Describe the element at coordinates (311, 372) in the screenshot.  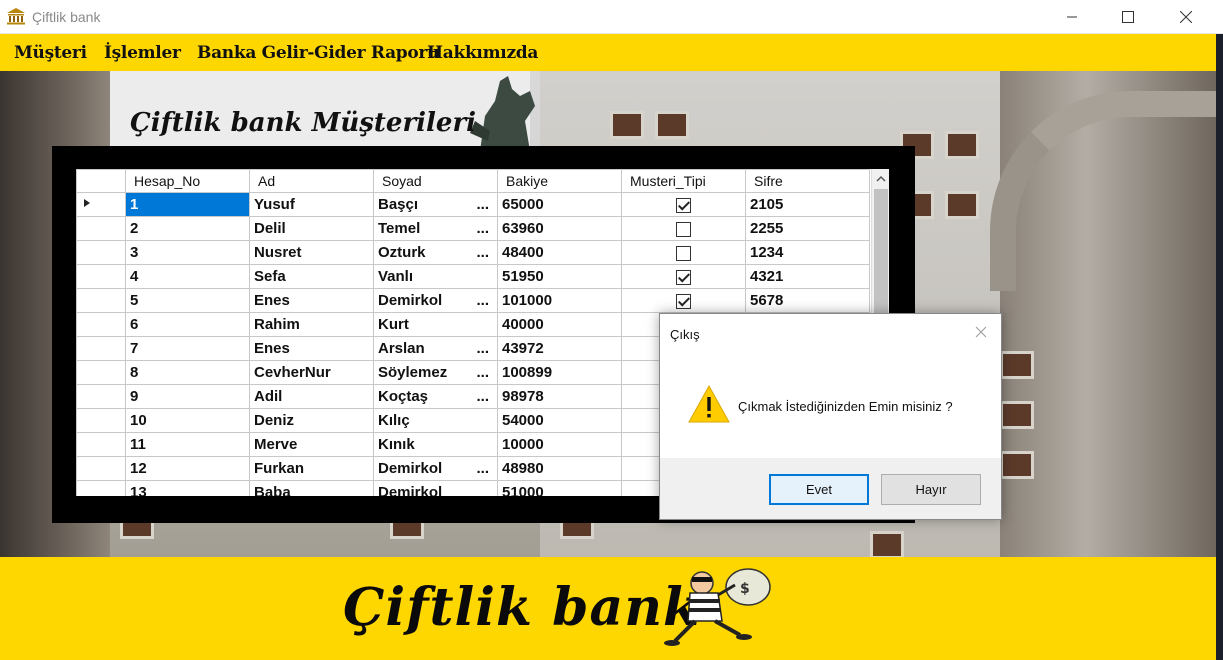
I see `cell-ad: CevherNur` at that location.